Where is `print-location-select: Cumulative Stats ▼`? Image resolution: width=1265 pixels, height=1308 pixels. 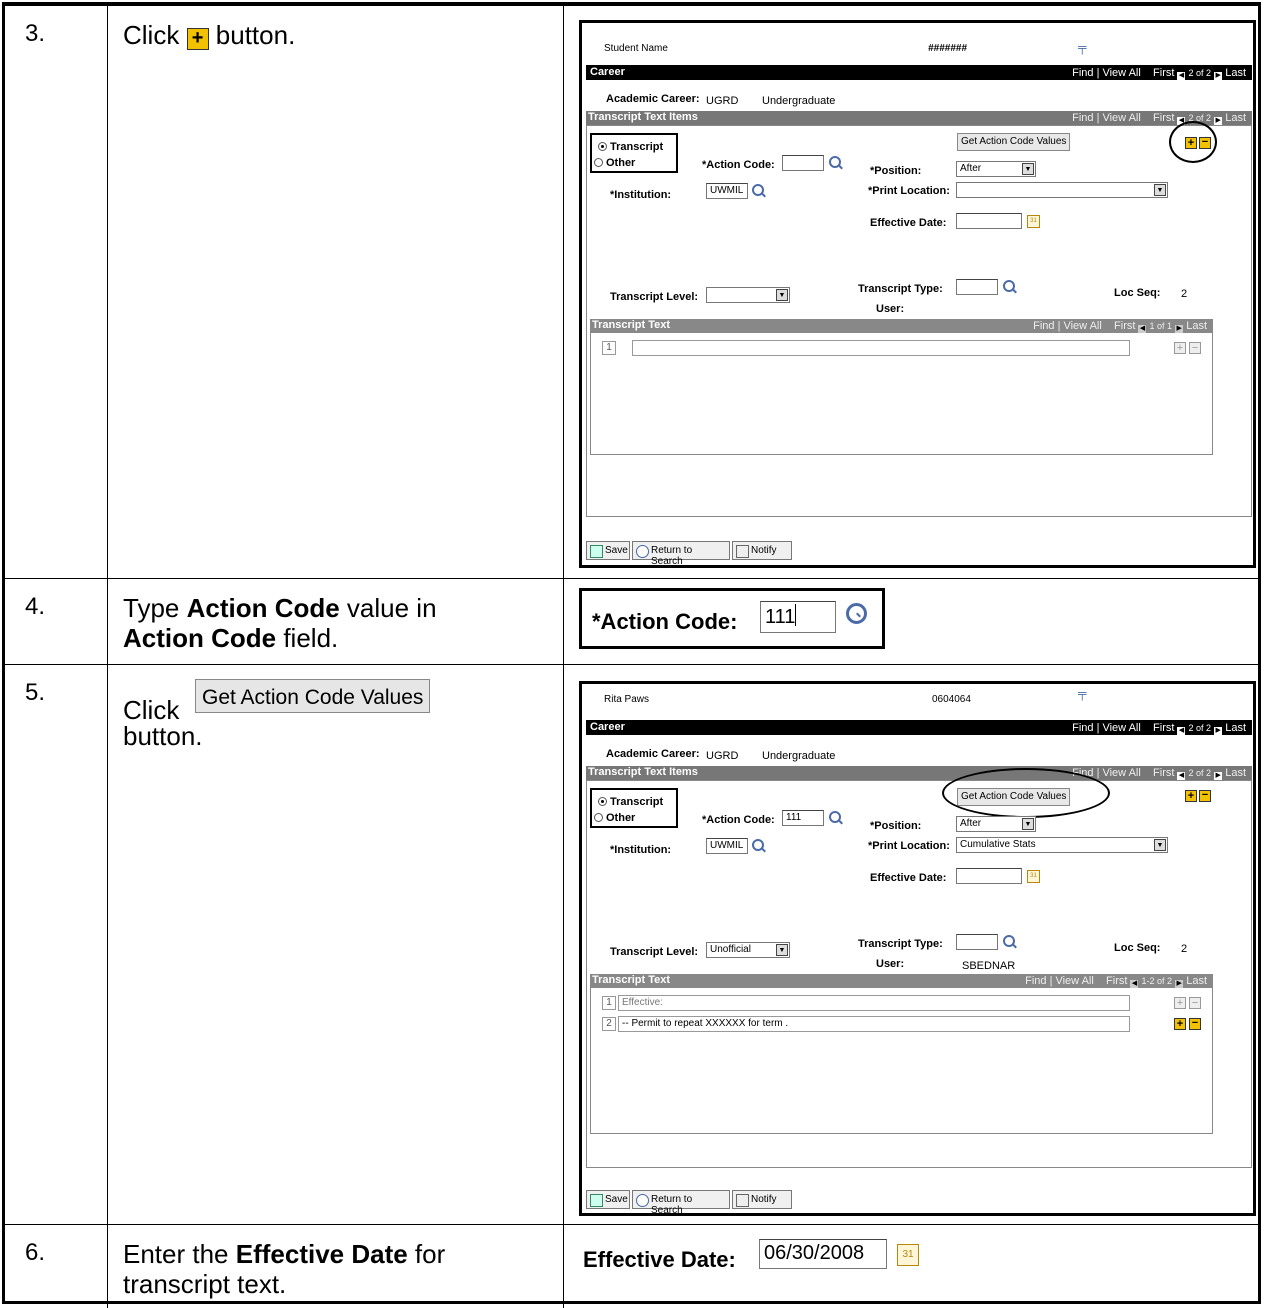 print-location-select: Cumulative Stats ▼ is located at coordinates (1062, 845).